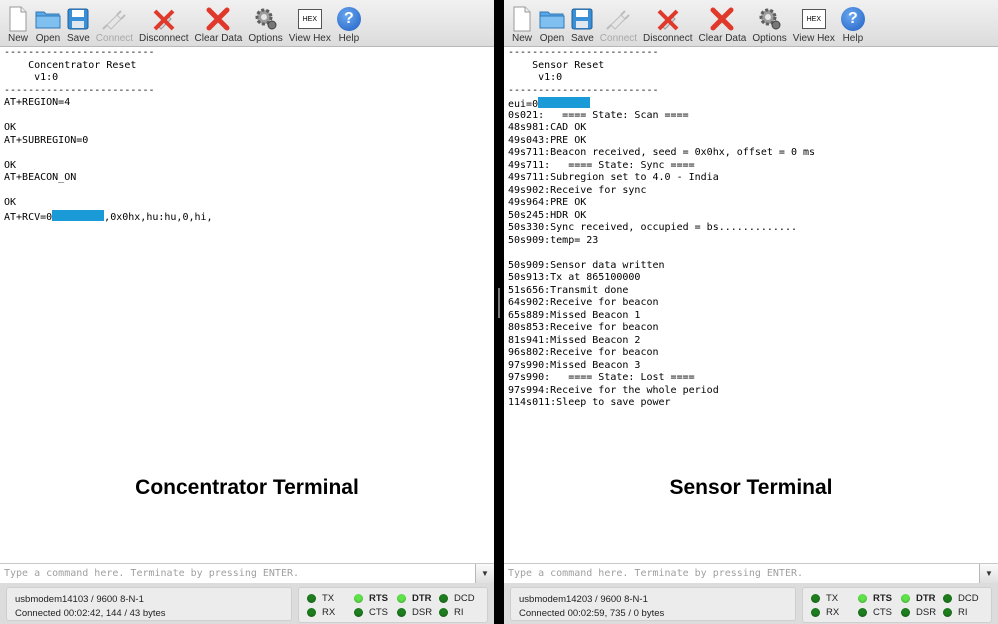  What do you see at coordinates (583, 599) in the screenshot?
I see `port-settings: usbmodem14203 / 9600 8-N-1` at bounding box center [583, 599].